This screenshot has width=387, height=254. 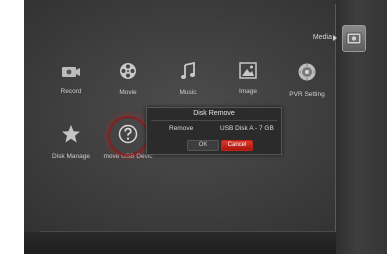 I want to click on menu-item-music: Music, so click(x=188, y=79).